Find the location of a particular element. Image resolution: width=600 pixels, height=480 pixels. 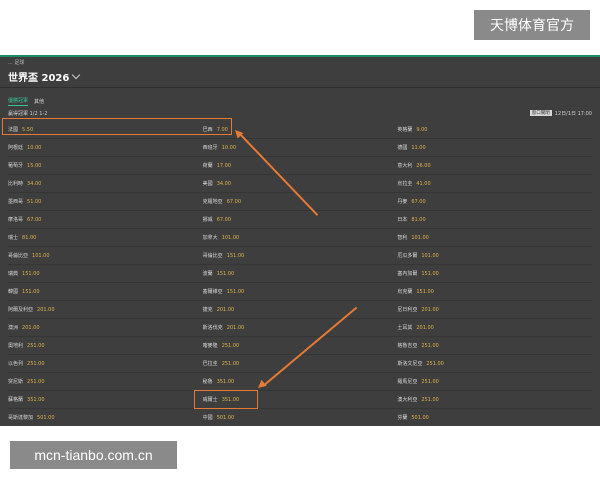

highlight-box-france is located at coordinates (117, 126).